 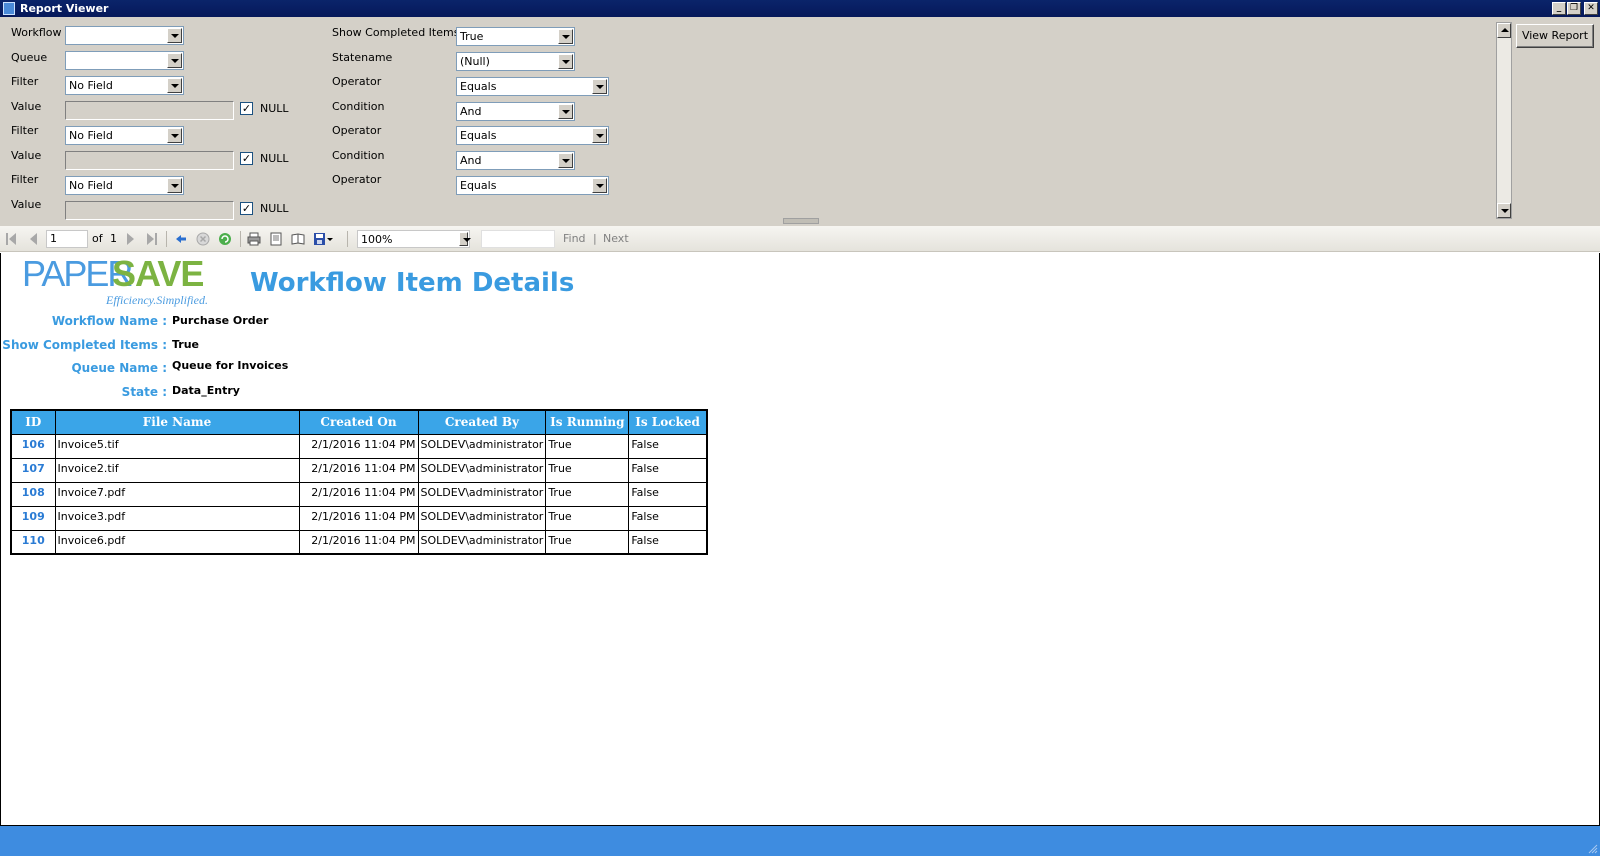 What do you see at coordinates (472, 36) in the screenshot?
I see `show-completed-value: True` at bounding box center [472, 36].